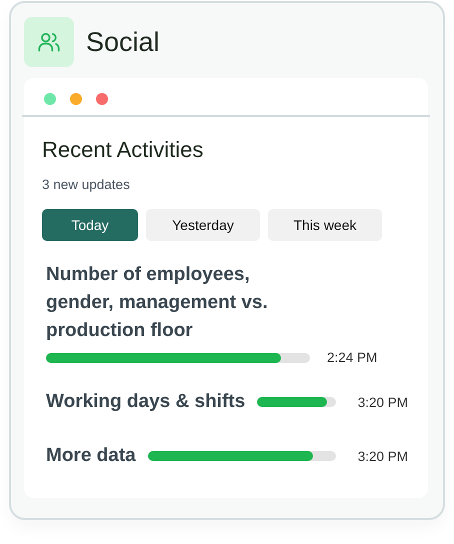  I want to click on activity-title: Working days & shifts, so click(146, 402).